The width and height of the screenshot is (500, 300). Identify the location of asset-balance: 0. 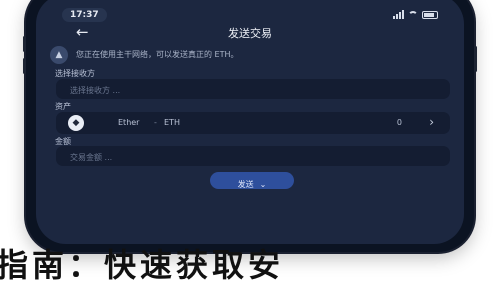
(399, 122).